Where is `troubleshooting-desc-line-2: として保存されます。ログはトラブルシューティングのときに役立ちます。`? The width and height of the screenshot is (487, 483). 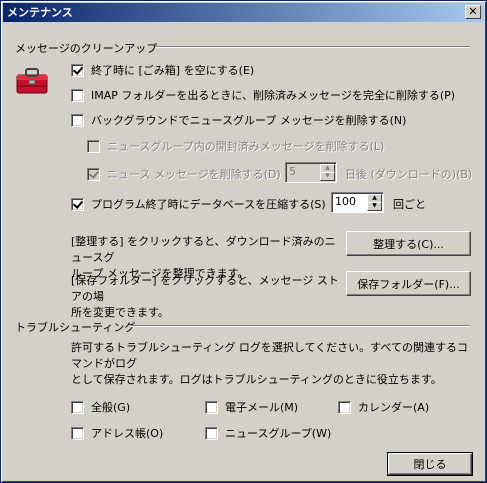 troubleshooting-desc-line-2: として保存されます。ログはトラブルシューティングのときに役立ちます。 is located at coordinates (256, 379).